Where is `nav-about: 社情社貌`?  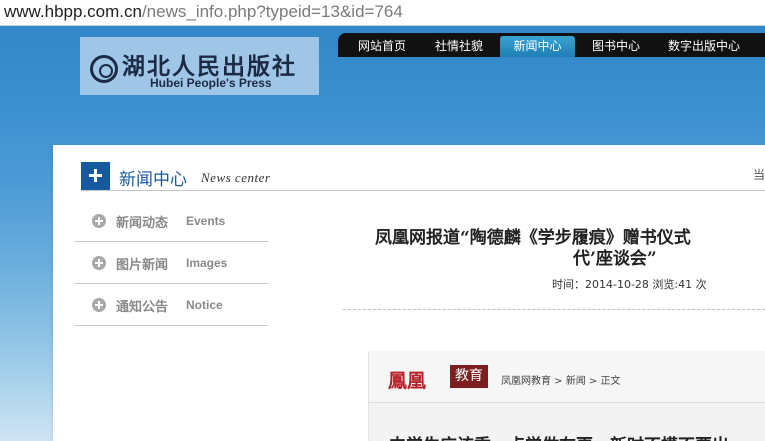
nav-about: 社情社貌 is located at coordinates (459, 46).